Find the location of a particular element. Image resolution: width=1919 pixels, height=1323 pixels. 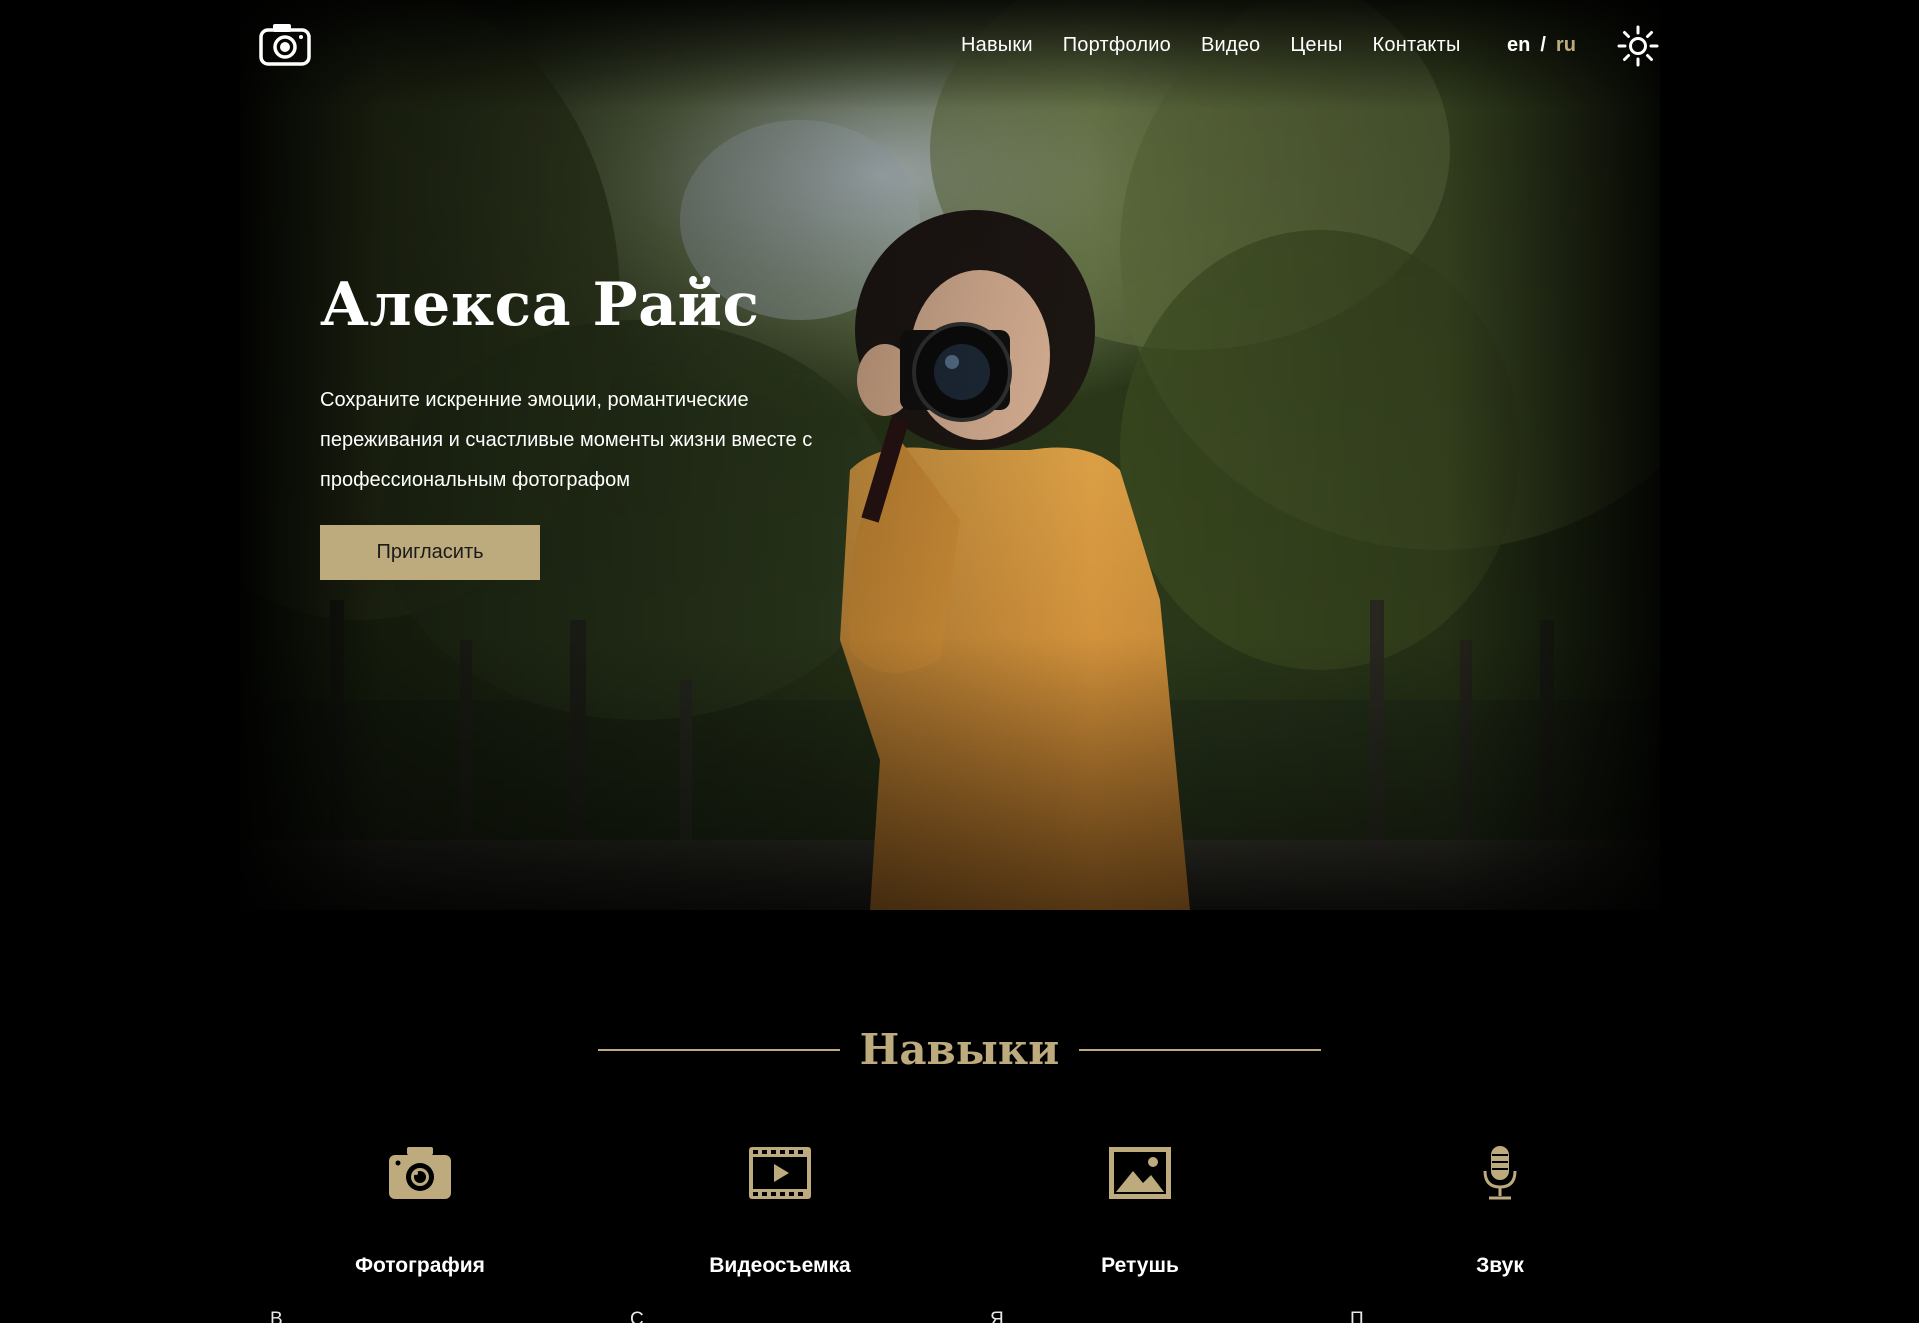

sun-icon is located at coordinates (1638, 46).